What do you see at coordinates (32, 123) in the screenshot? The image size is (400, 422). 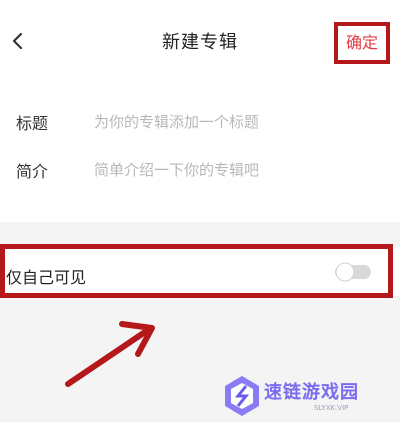 I see `title-label: 标题` at bounding box center [32, 123].